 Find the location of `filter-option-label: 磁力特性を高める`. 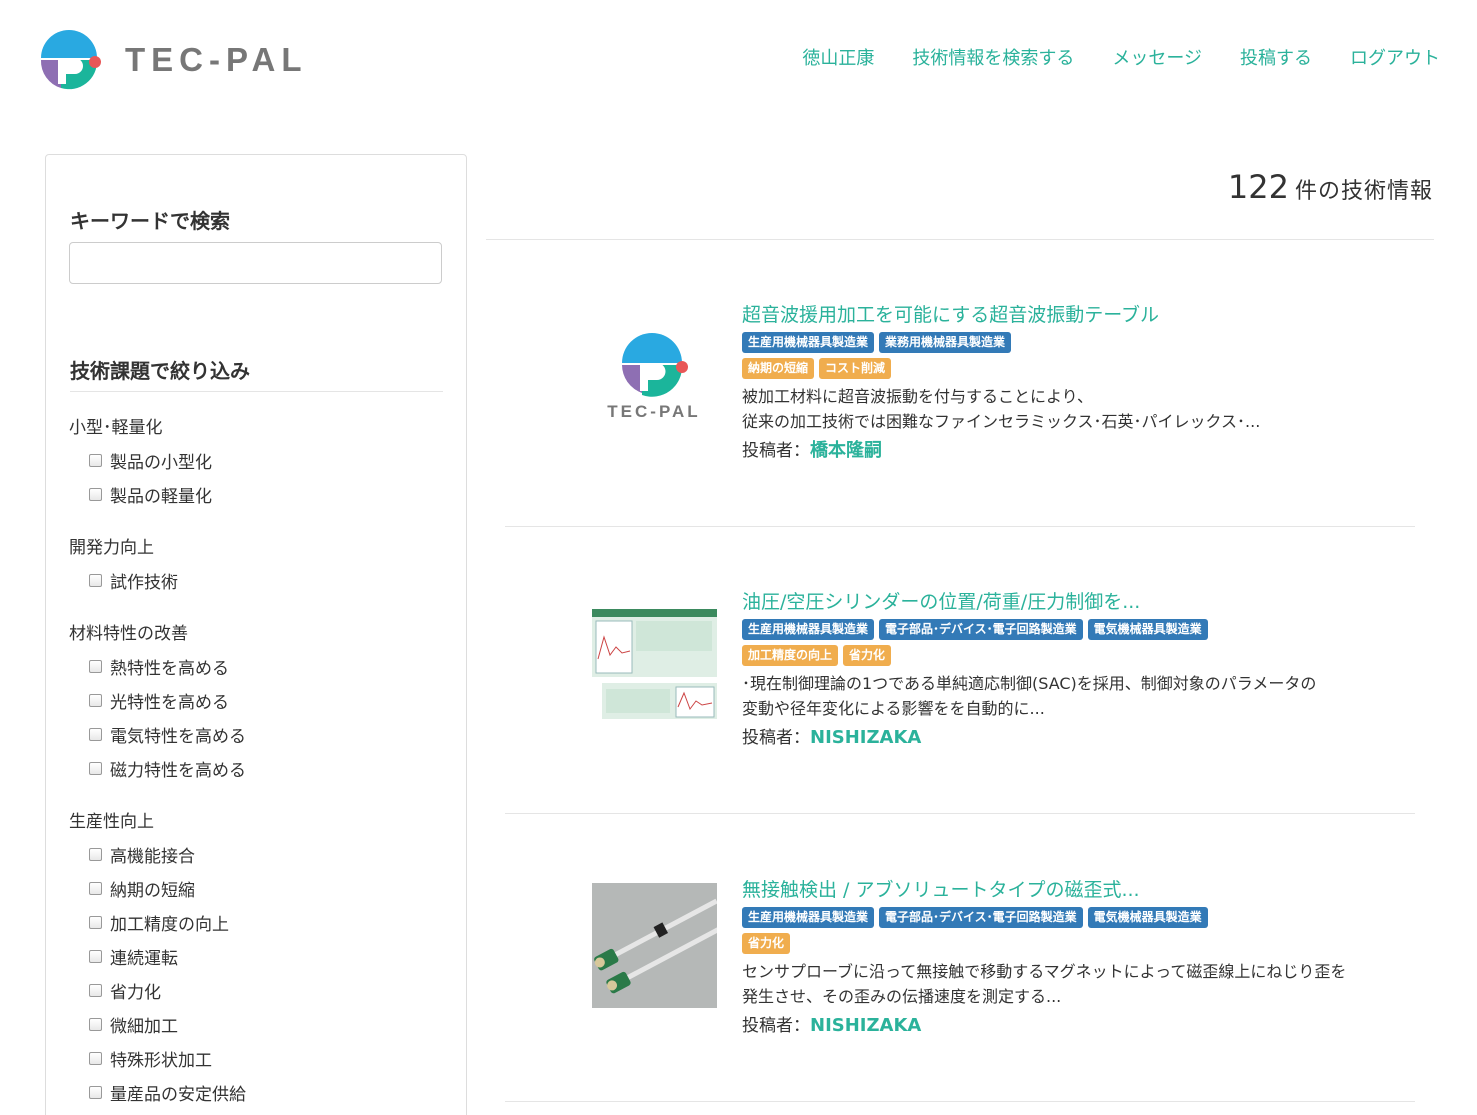

filter-option-label: 磁力特性を高める is located at coordinates (178, 770).